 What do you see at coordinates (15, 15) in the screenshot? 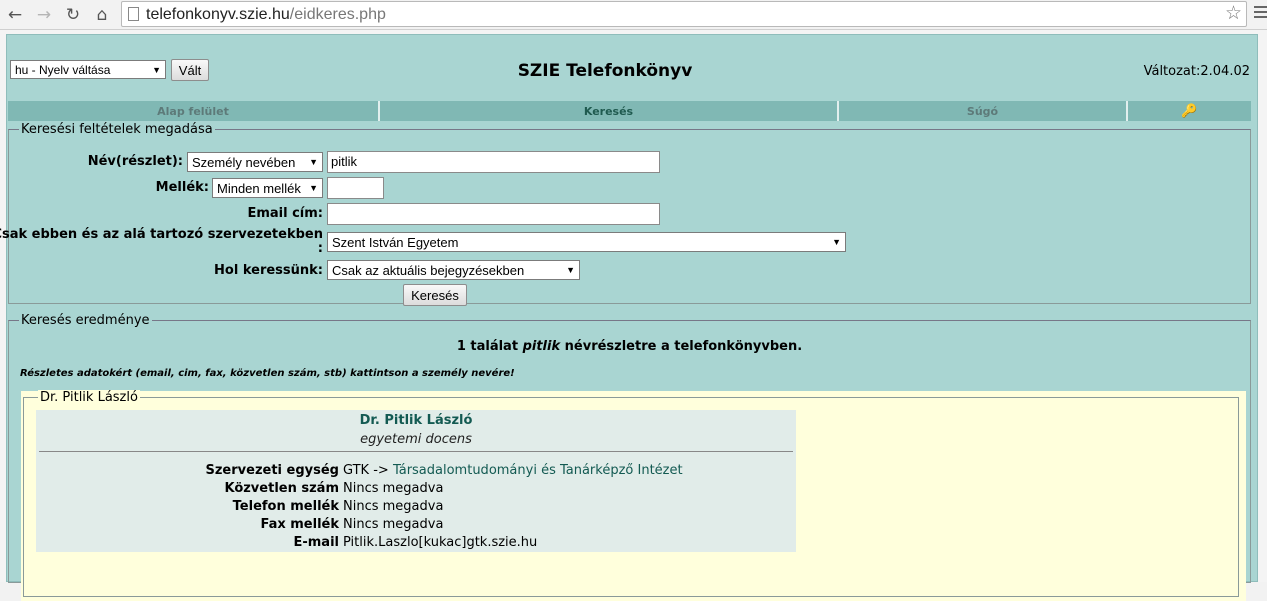
I see `back-icon: ←` at bounding box center [15, 15].